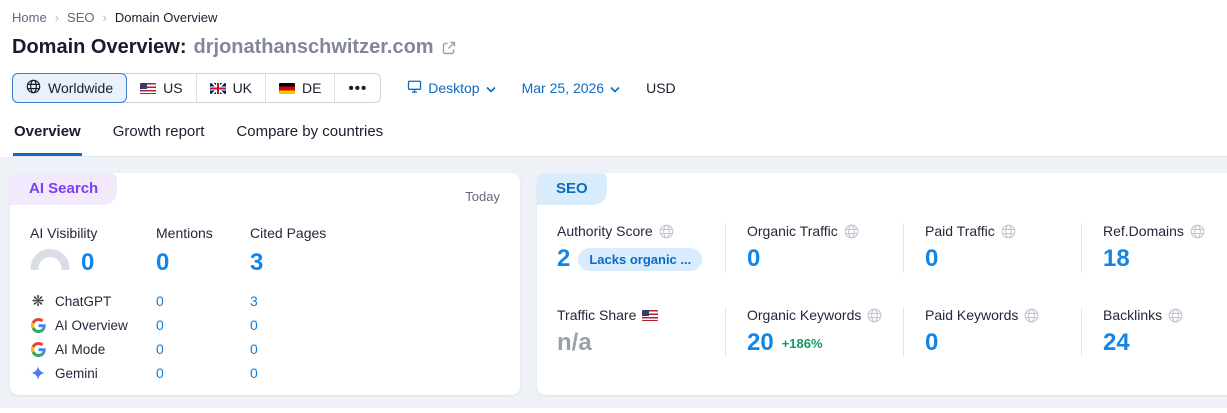 The height and width of the screenshot is (413, 1227). I want to click on currency-label: USD, so click(661, 88).